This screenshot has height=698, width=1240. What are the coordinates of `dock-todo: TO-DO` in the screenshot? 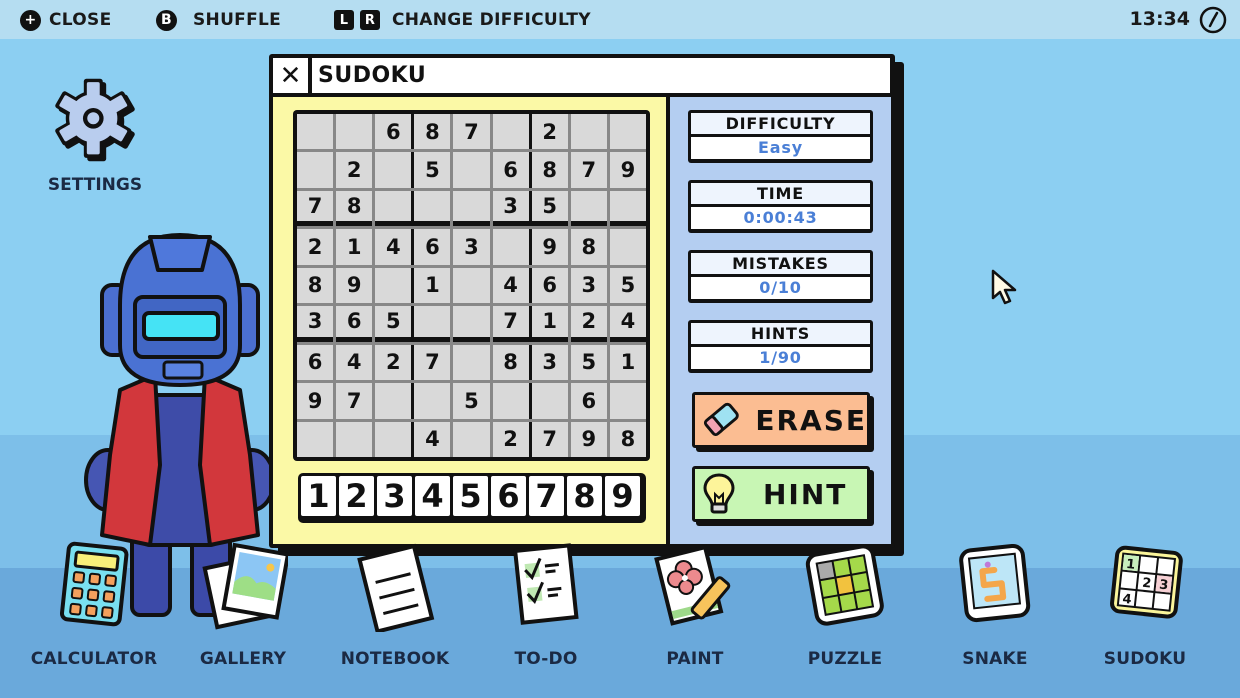 It's located at (546, 604).